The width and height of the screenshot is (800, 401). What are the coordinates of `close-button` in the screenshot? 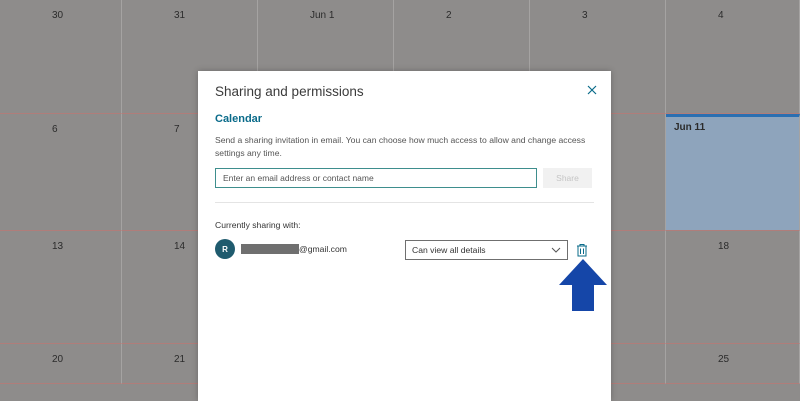 It's located at (592, 90).